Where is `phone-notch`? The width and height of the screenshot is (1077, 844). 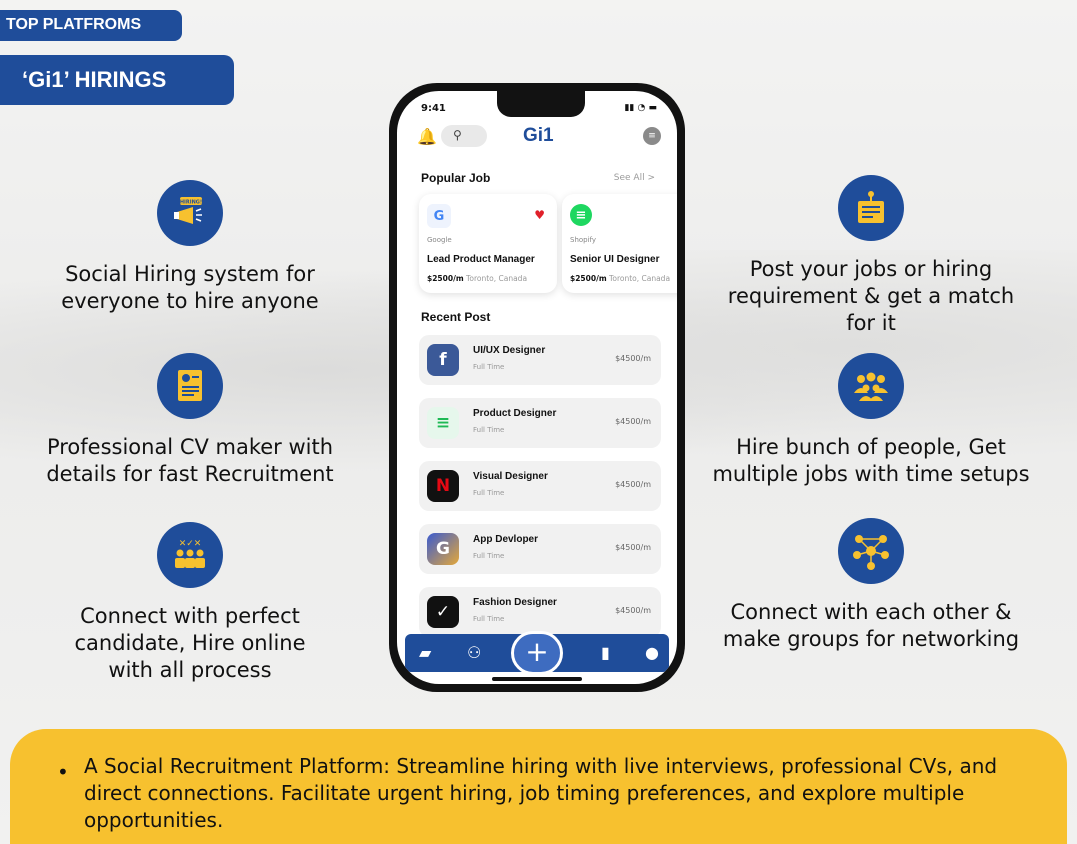 phone-notch is located at coordinates (541, 104).